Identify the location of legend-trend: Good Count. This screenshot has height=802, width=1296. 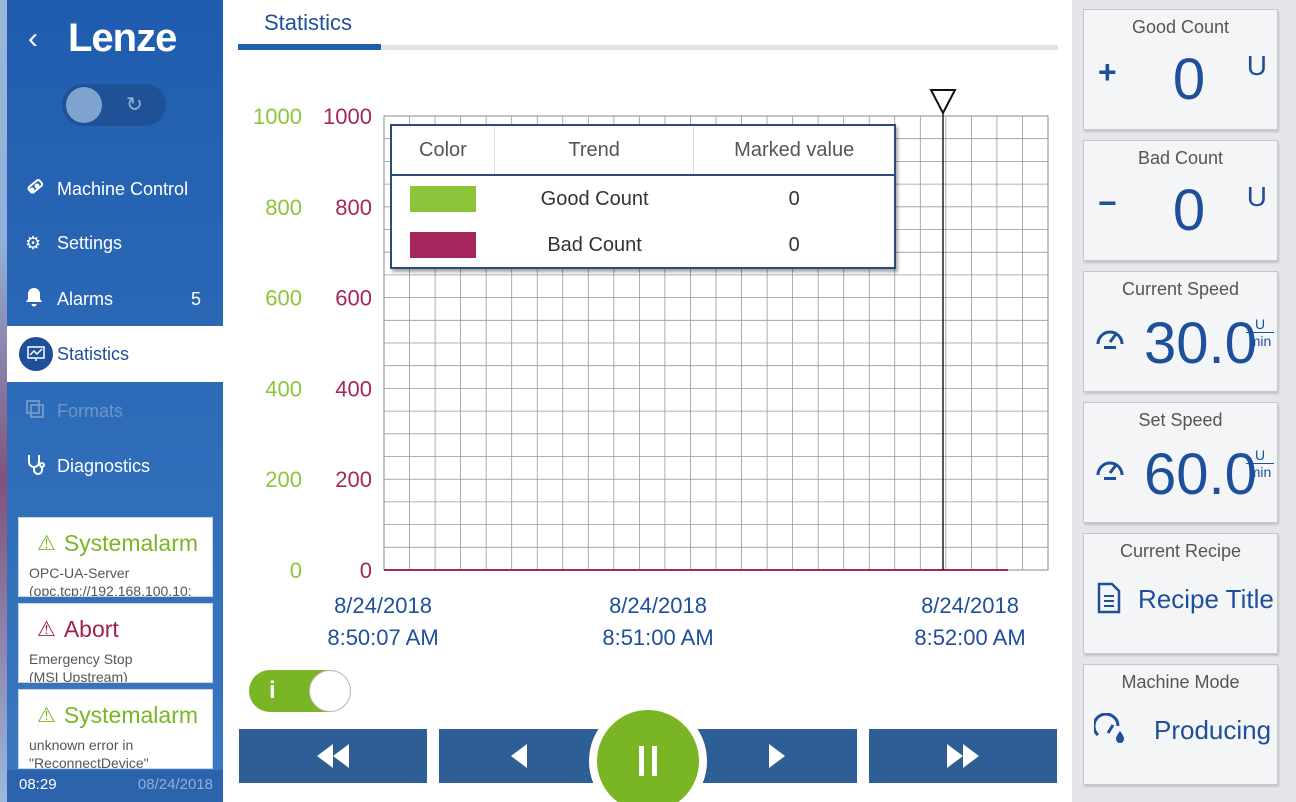
(594, 198).